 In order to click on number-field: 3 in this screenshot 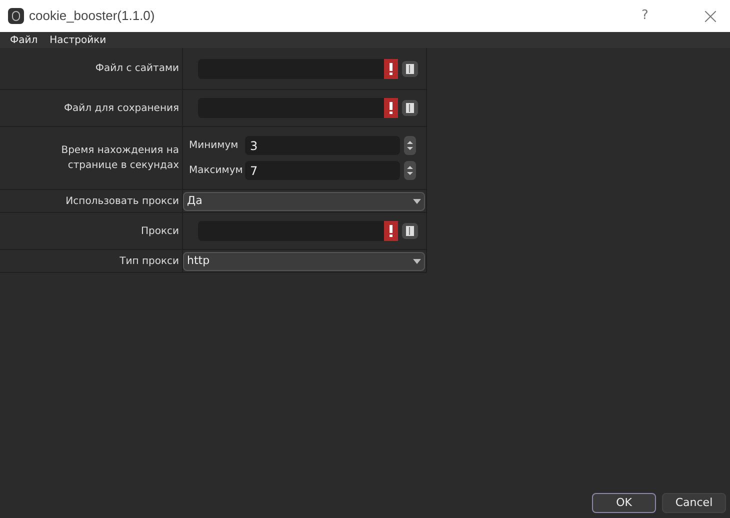, I will do `click(322, 145)`.